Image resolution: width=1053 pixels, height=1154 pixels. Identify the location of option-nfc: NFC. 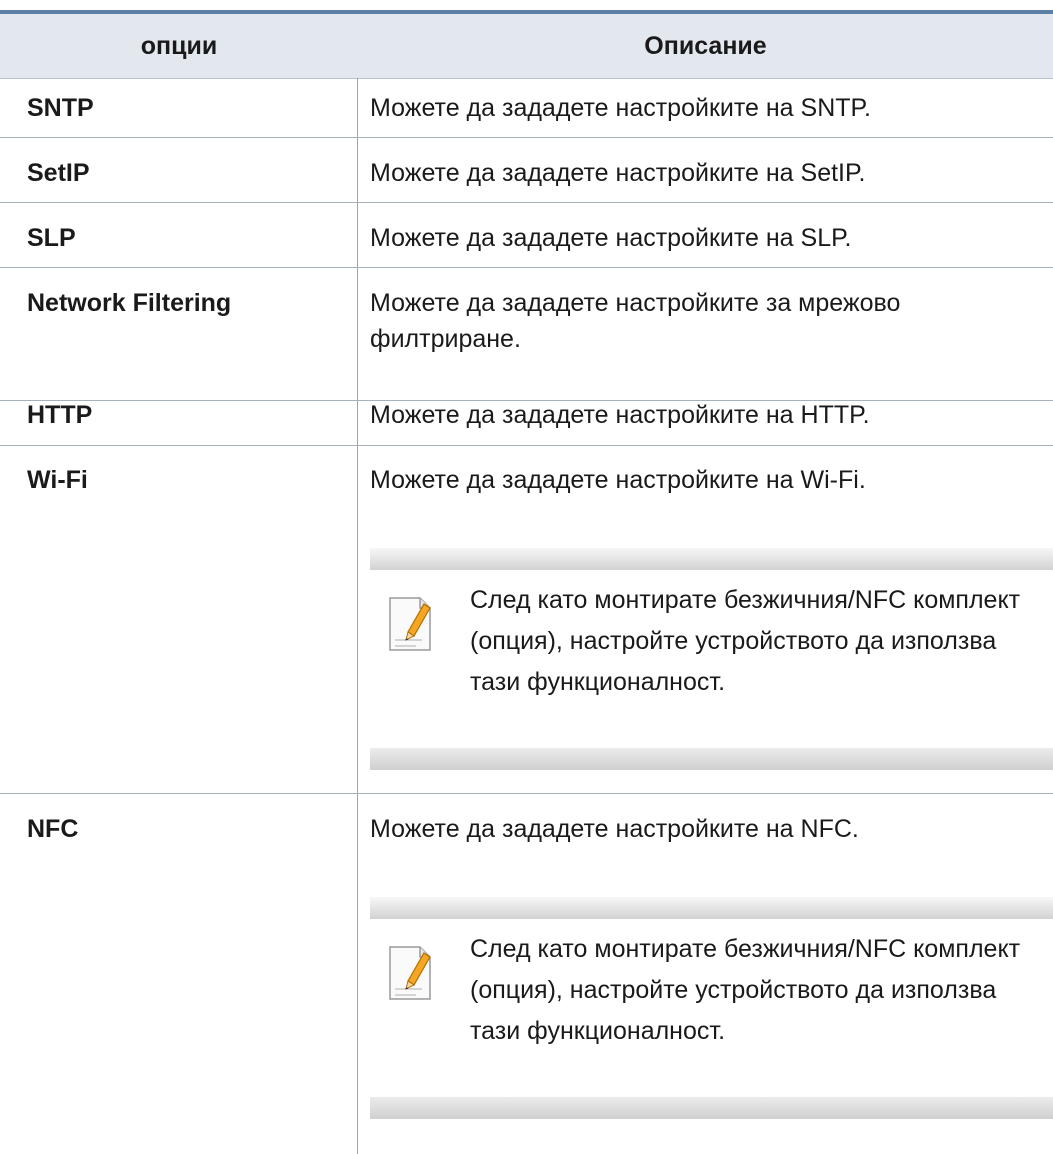
(53, 829).